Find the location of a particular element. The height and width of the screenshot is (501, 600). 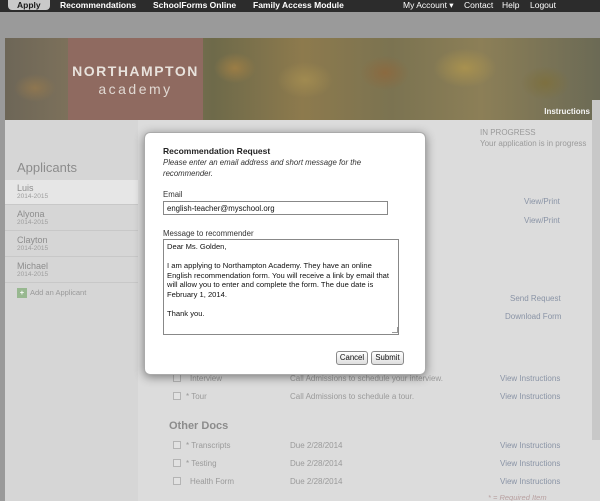

dialog-title: Recommendation Request is located at coordinates (217, 151).